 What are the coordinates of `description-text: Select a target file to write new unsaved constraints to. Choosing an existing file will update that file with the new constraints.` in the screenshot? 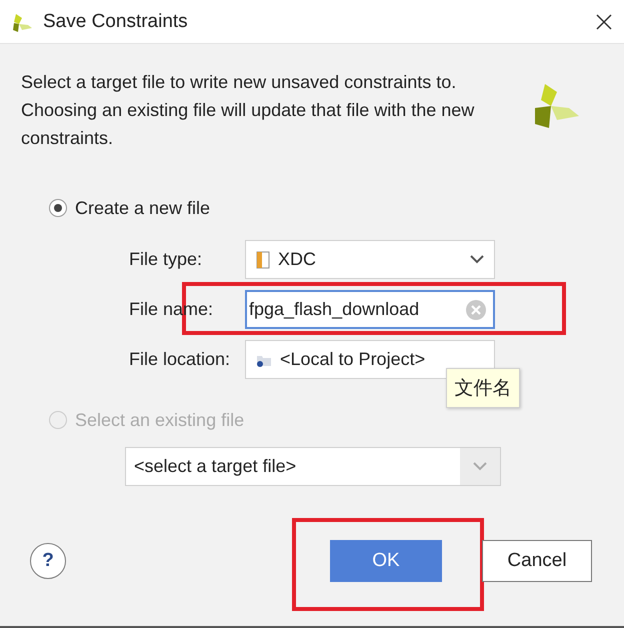 It's located at (248, 110).